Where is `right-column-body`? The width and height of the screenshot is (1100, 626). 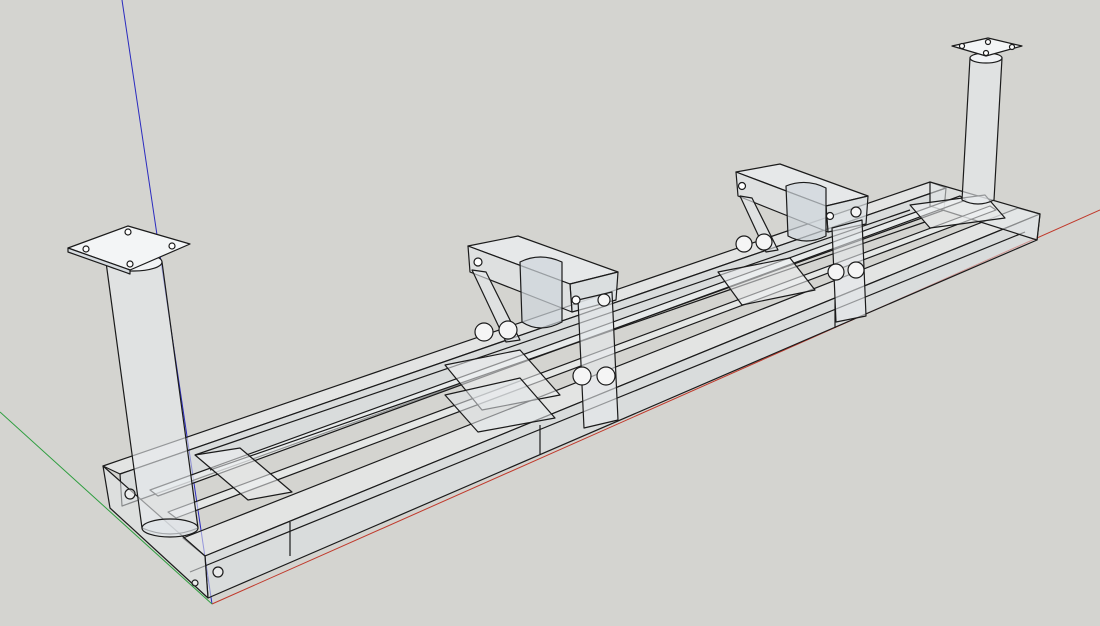
right-column-body is located at coordinates (982, 131).